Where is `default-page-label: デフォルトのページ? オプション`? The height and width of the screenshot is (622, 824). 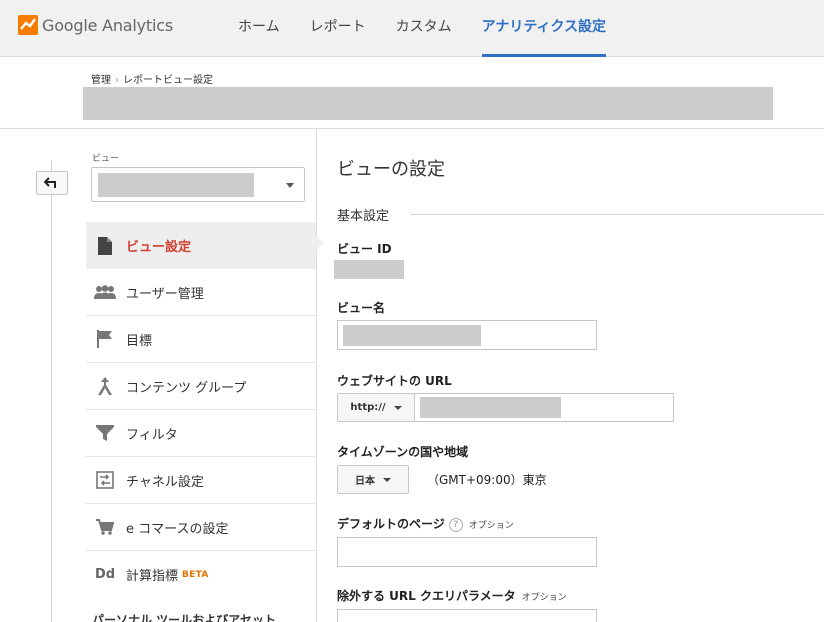
default-page-label: デフォルトのページ? オプション is located at coordinates (425, 523).